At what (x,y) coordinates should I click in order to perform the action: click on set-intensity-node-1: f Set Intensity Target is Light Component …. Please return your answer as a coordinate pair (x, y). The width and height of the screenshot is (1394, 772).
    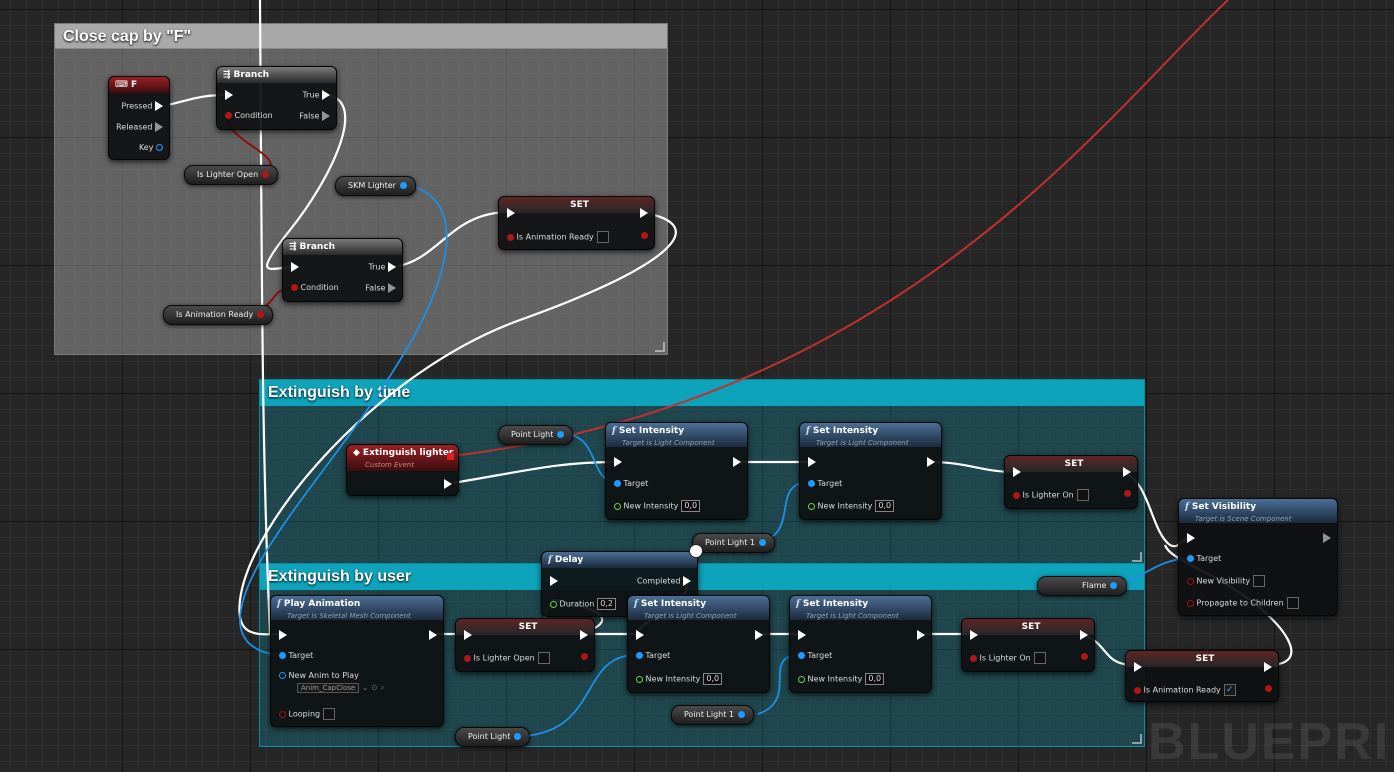
    Looking at the image, I should click on (676, 471).